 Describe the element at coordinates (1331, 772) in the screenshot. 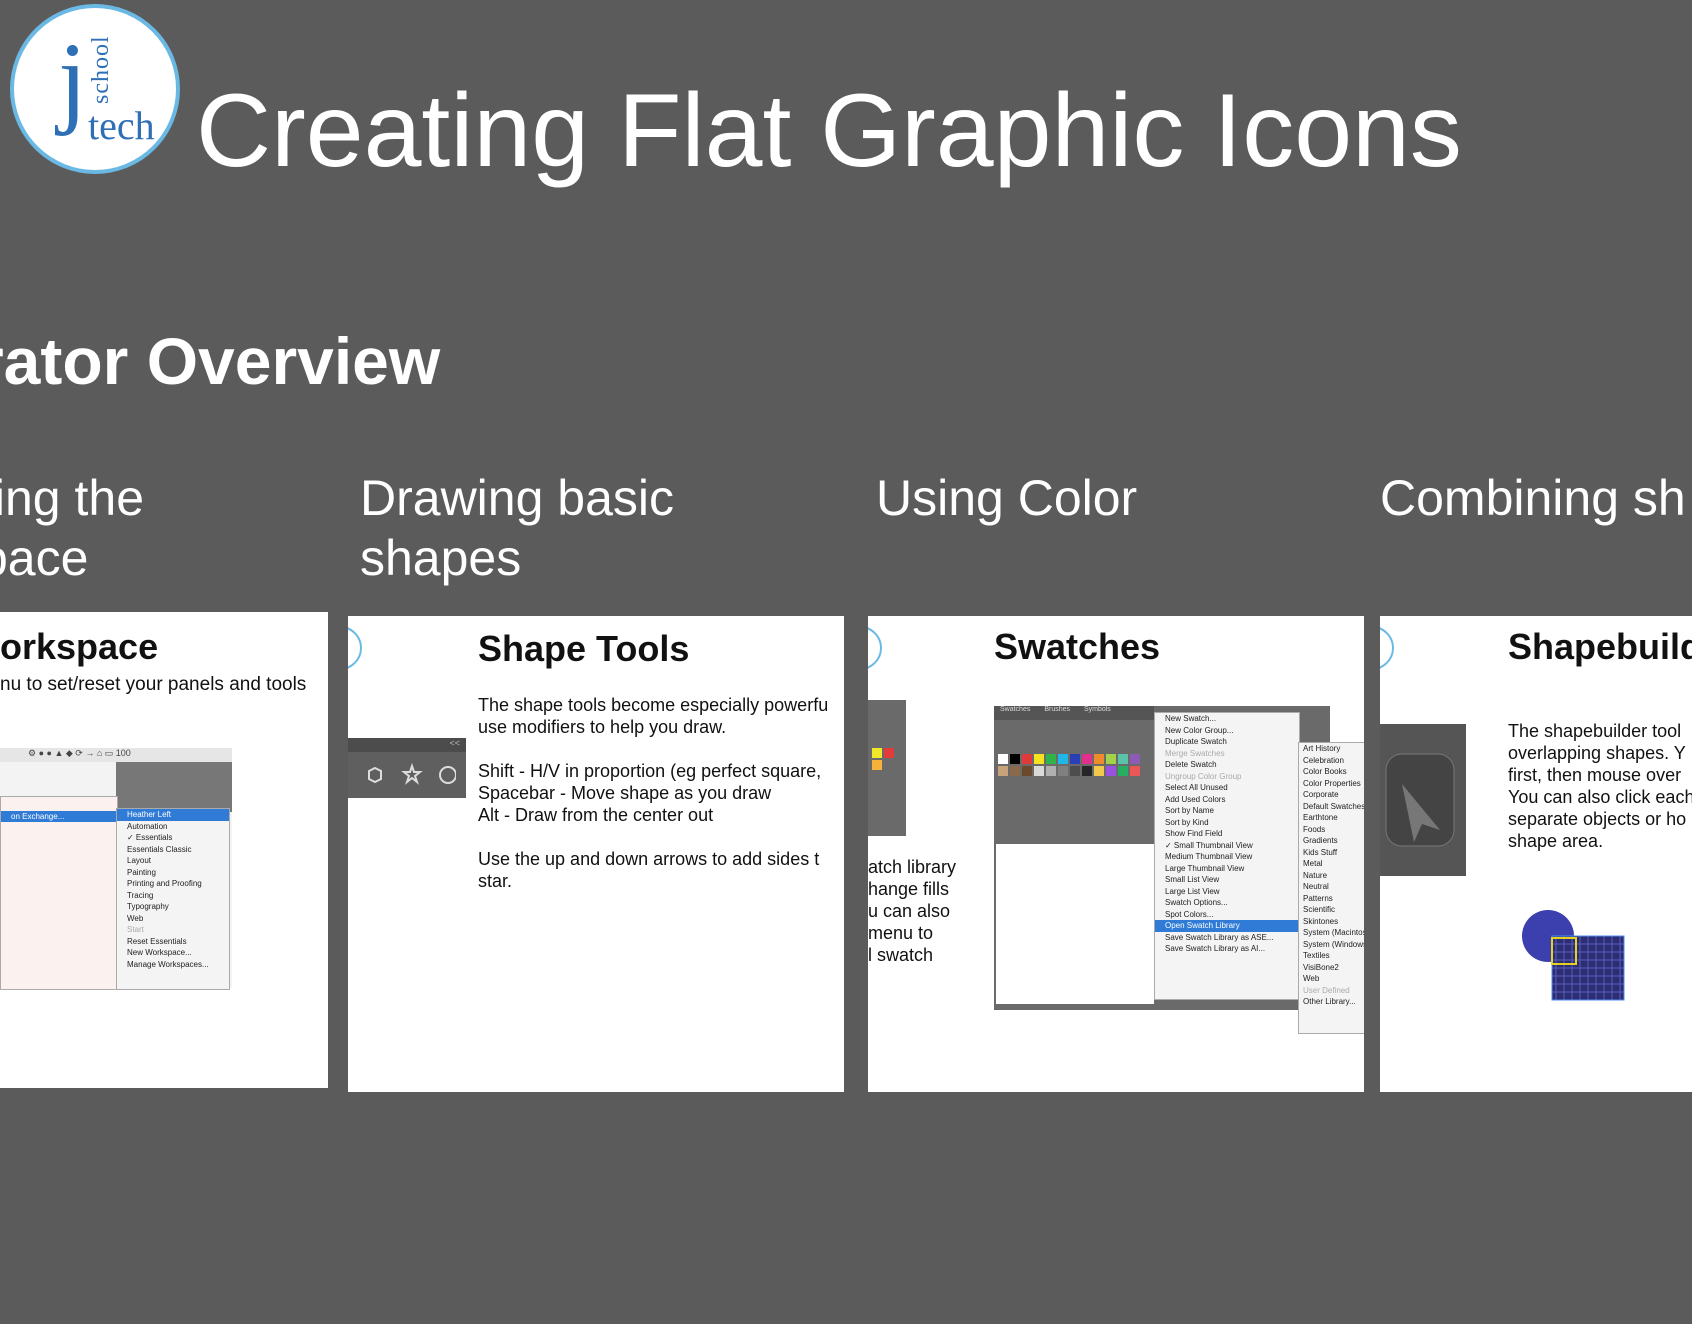

I see `swatch-library-item: Color Books` at that location.